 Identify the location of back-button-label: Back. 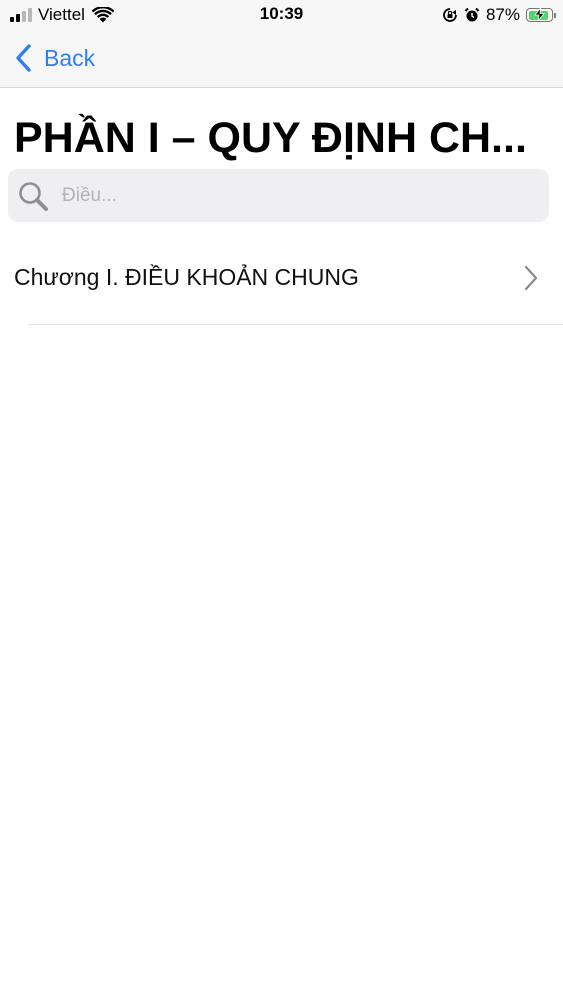
(70, 57).